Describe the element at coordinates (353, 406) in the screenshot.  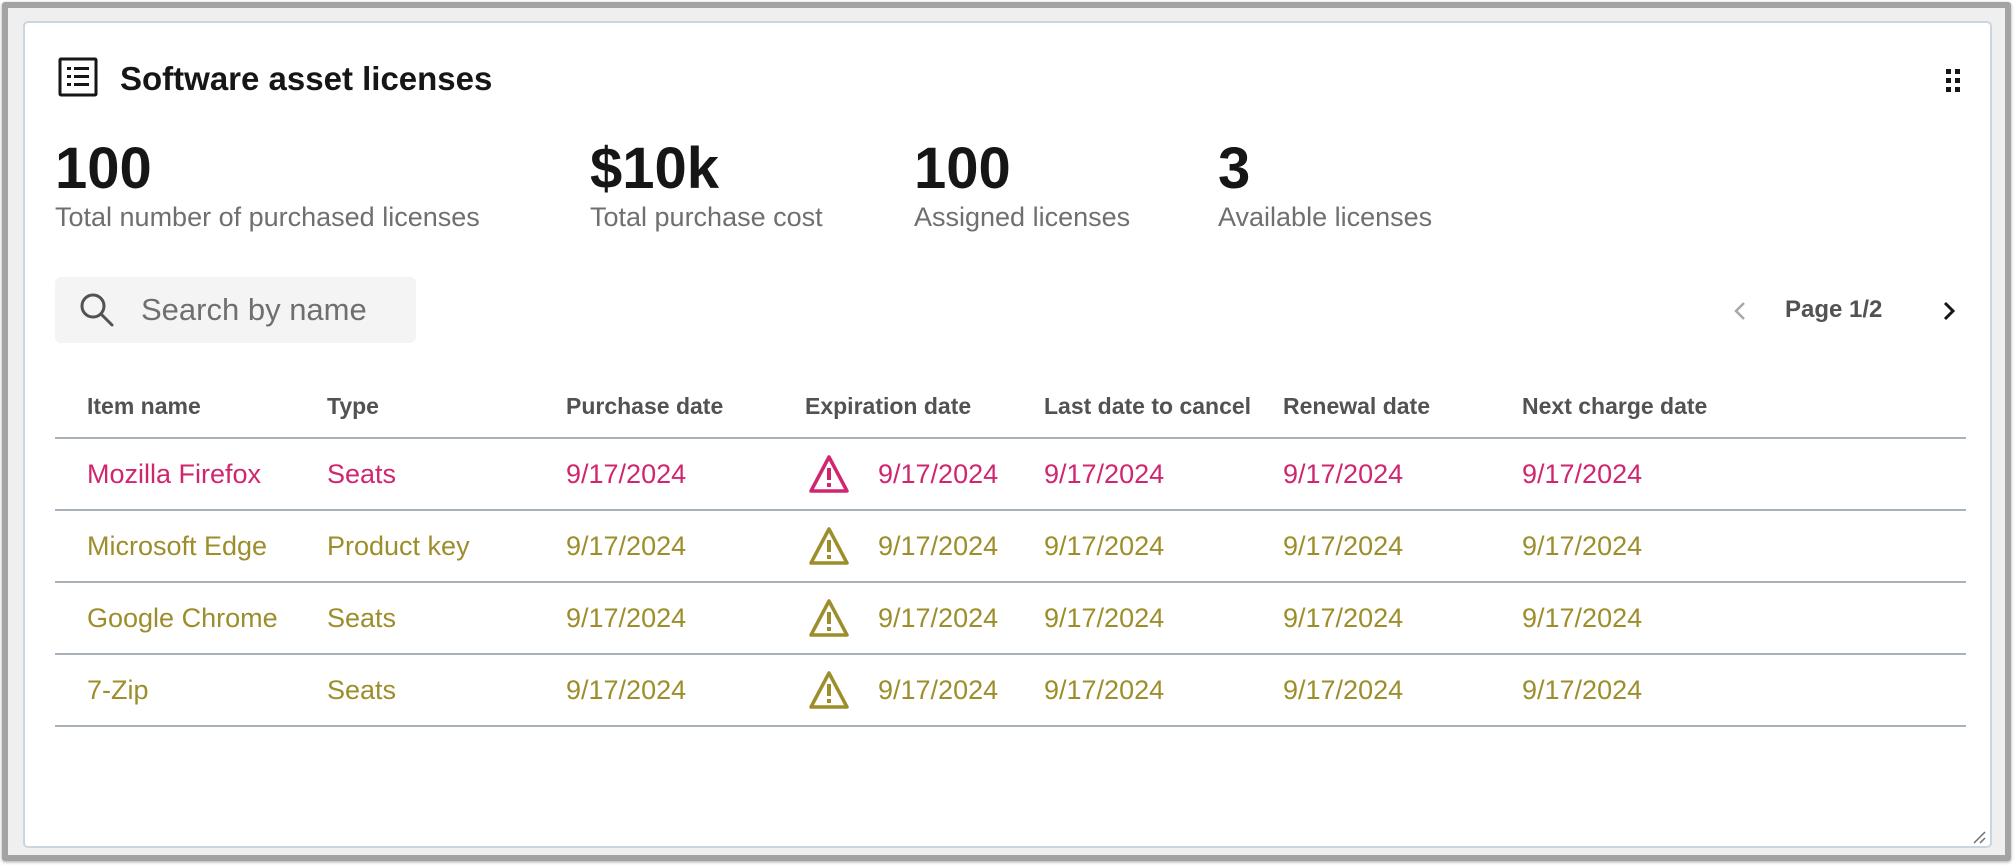
I see `column-header-type: Type` at that location.